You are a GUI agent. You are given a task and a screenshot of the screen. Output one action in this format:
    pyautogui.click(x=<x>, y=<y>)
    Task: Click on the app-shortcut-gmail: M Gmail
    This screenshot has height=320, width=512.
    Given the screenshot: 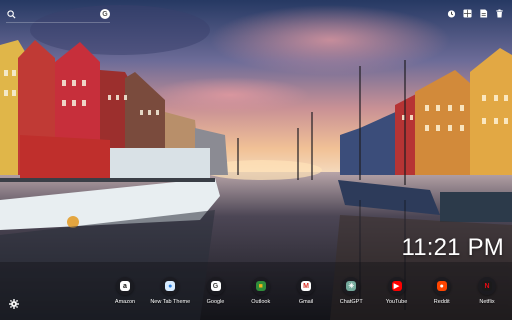 What is the action you would take?
    pyautogui.click(x=306, y=294)
    